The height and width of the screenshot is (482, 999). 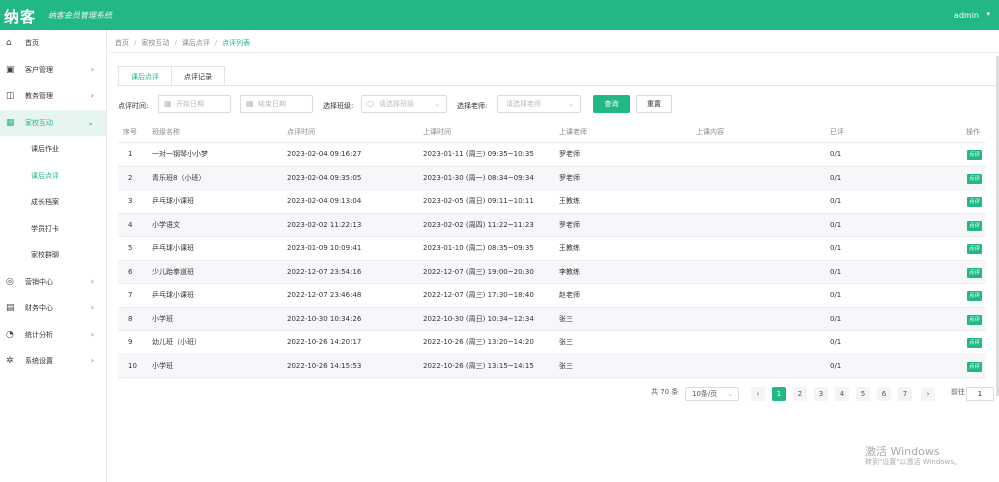 What do you see at coordinates (162, 318) in the screenshot?
I see `table-cell-cls: 小学班` at bounding box center [162, 318].